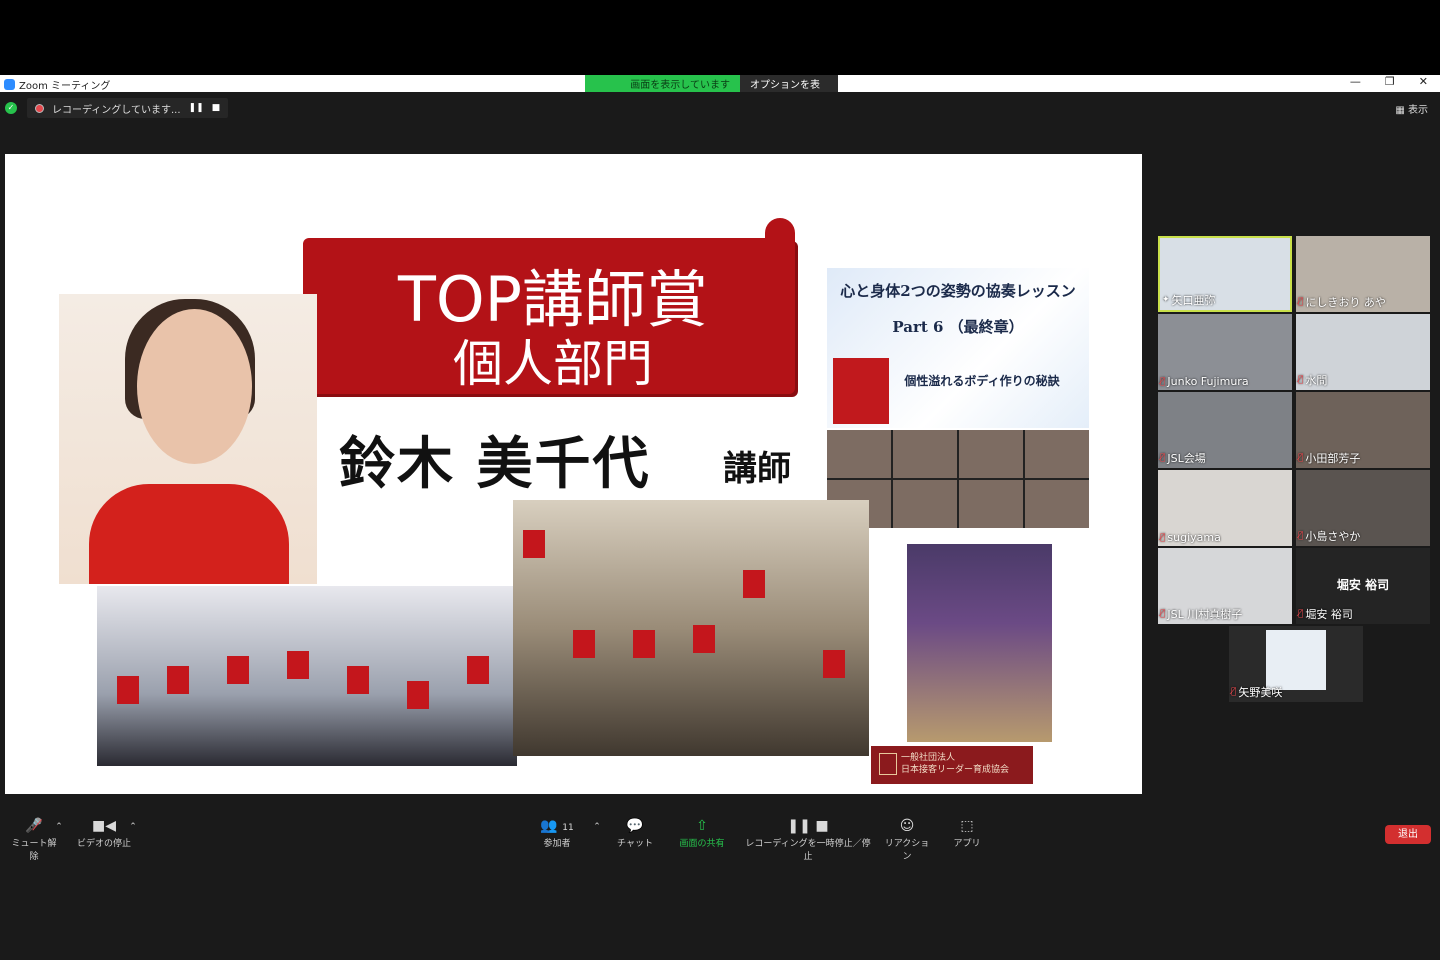 The image size is (1440, 960). Describe the element at coordinates (1423, 81) in the screenshot. I see `close-icon: ✕` at that location.